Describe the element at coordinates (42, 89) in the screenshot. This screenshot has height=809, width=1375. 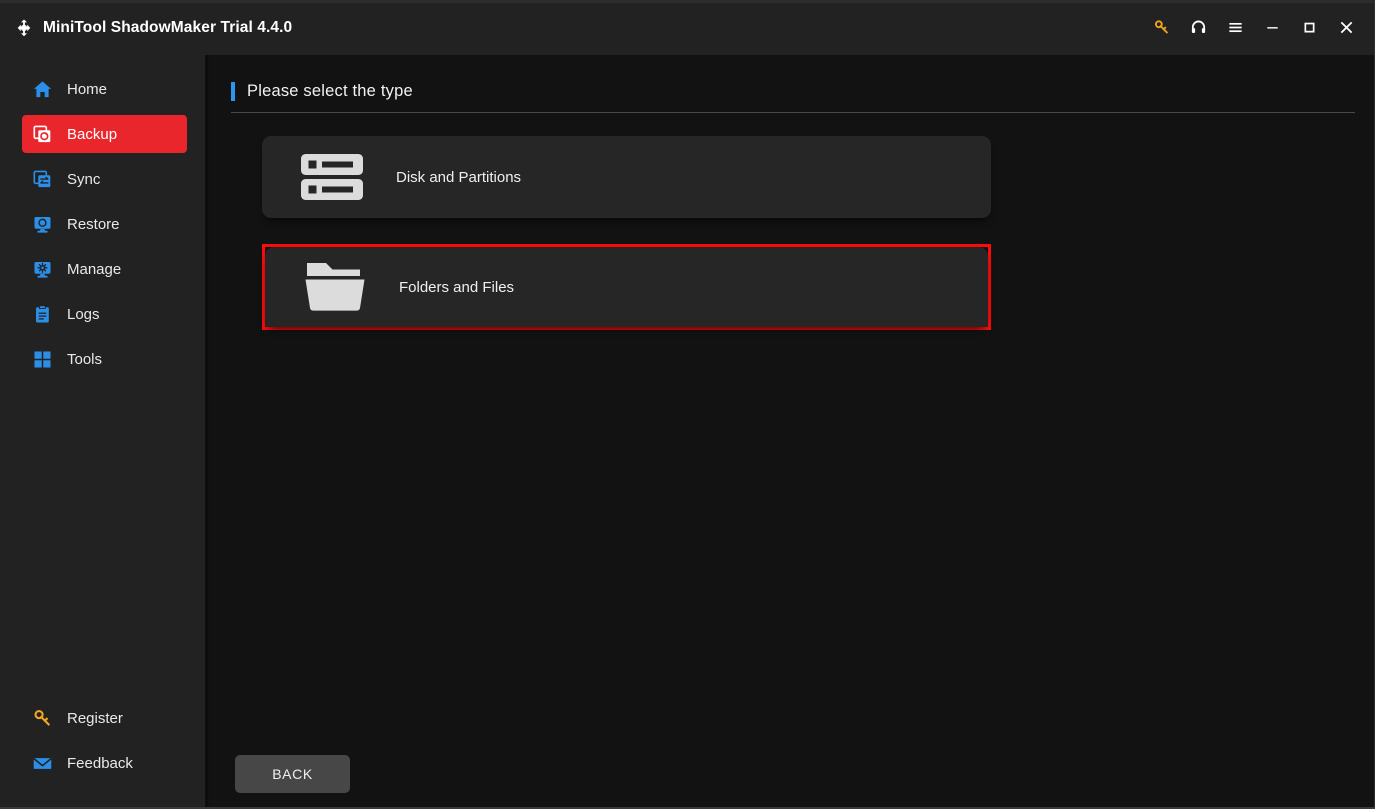
I see `home-icon` at that location.